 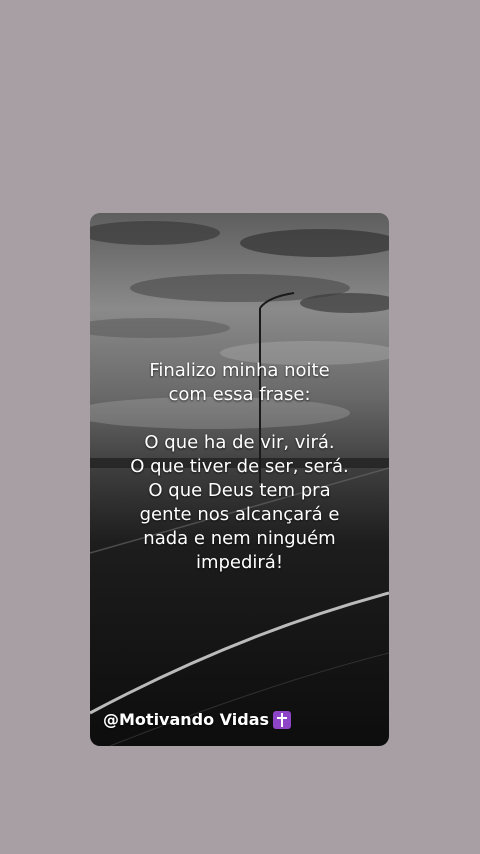 I want to click on quote-line: nada e nem ninguém, so click(x=239, y=538).